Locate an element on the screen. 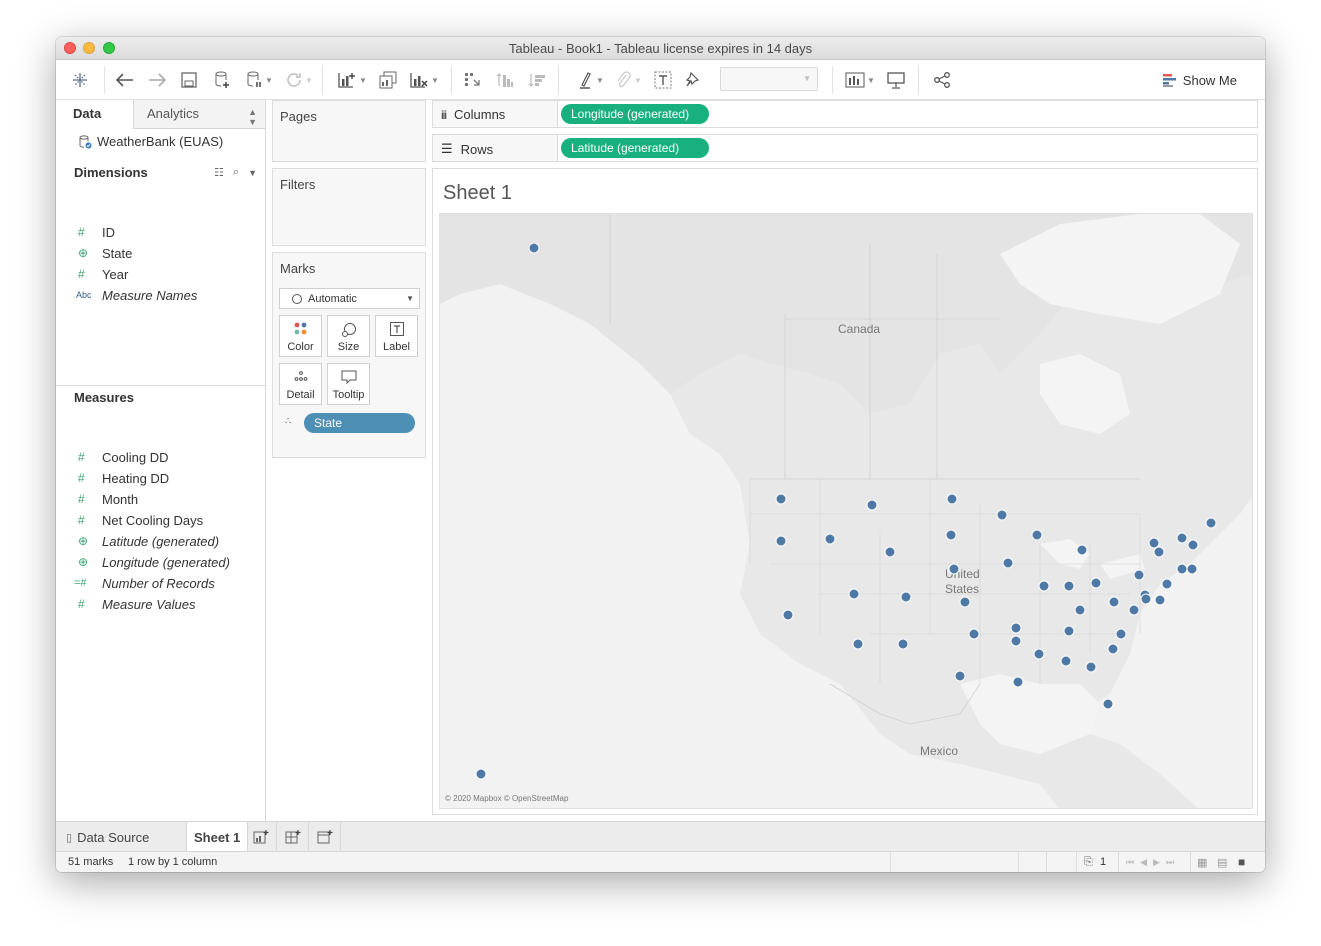  maximize-window-button is located at coordinates (109, 48).